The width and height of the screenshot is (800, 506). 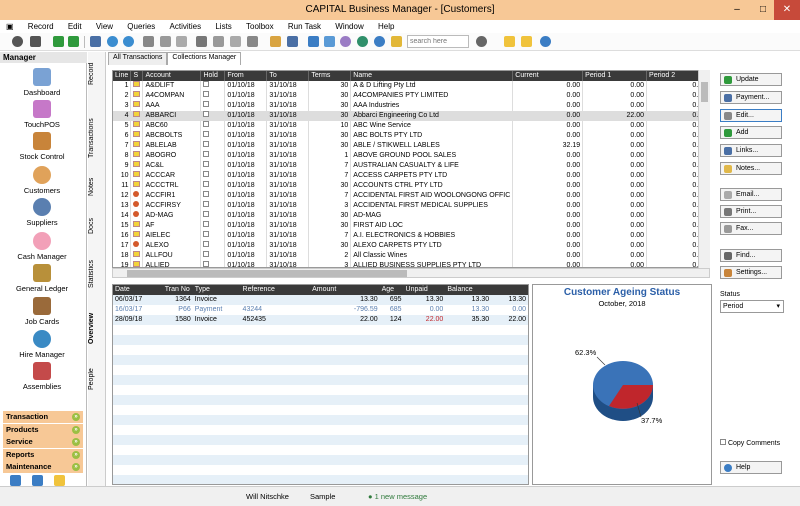 I want to click on update-button: Update, so click(x=751, y=79).